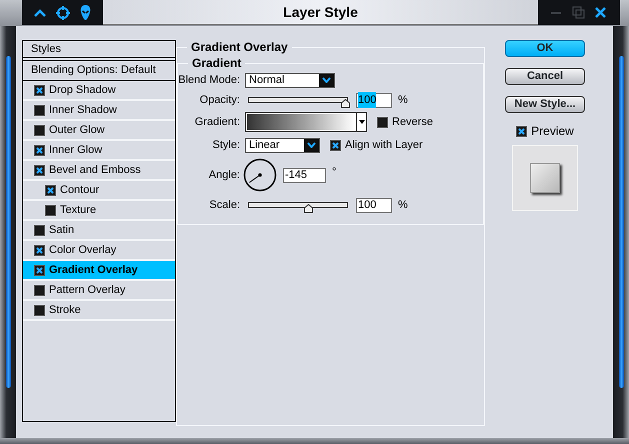  What do you see at coordinates (306, 122) in the screenshot?
I see `gradient-picker` at bounding box center [306, 122].